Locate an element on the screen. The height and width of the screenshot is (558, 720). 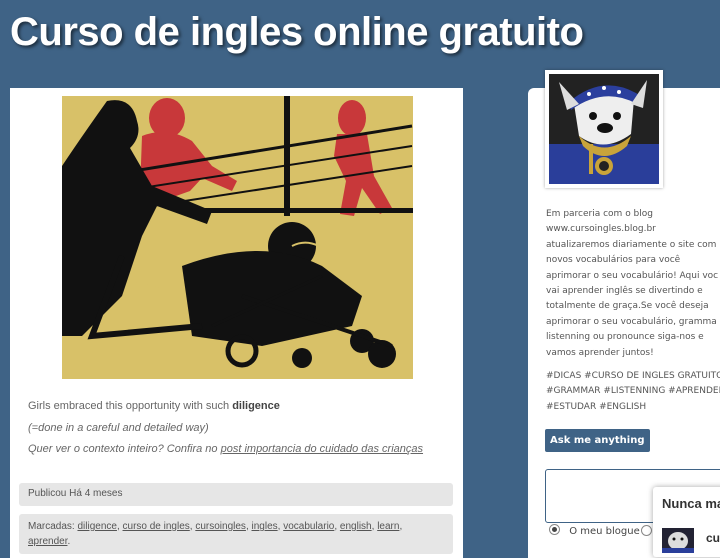
popup-title: Nunca ma is located at coordinates (691, 503).